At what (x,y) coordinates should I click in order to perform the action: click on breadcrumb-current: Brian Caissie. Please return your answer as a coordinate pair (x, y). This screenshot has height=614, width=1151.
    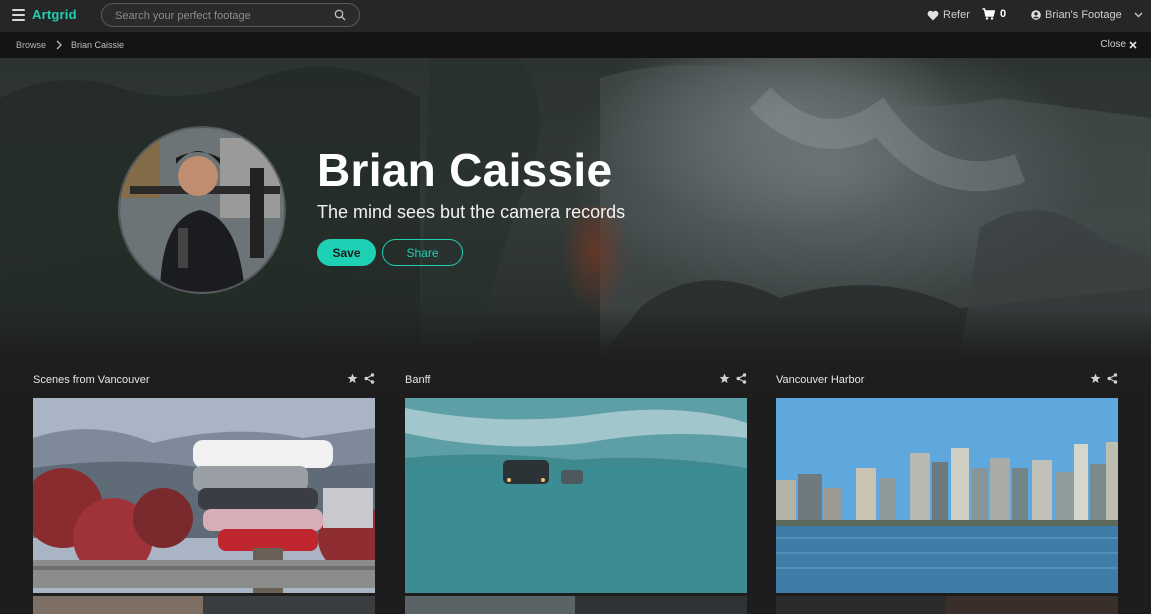
    Looking at the image, I should click on (98, 45).